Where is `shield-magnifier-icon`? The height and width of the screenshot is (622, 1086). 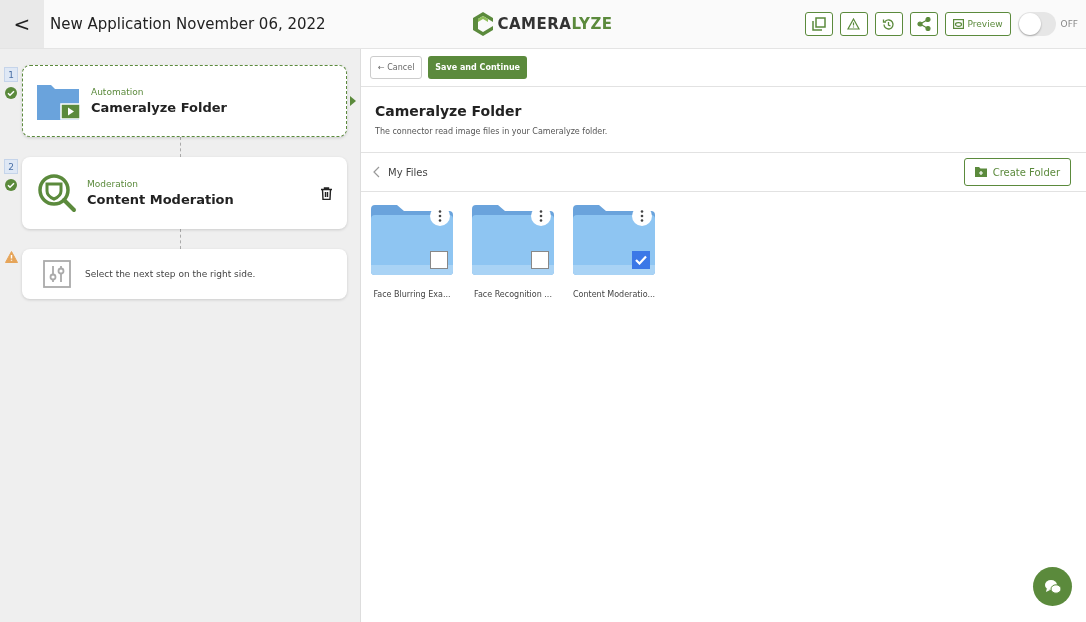 shield-magnifier-icon is located at coordinates (57, 193).